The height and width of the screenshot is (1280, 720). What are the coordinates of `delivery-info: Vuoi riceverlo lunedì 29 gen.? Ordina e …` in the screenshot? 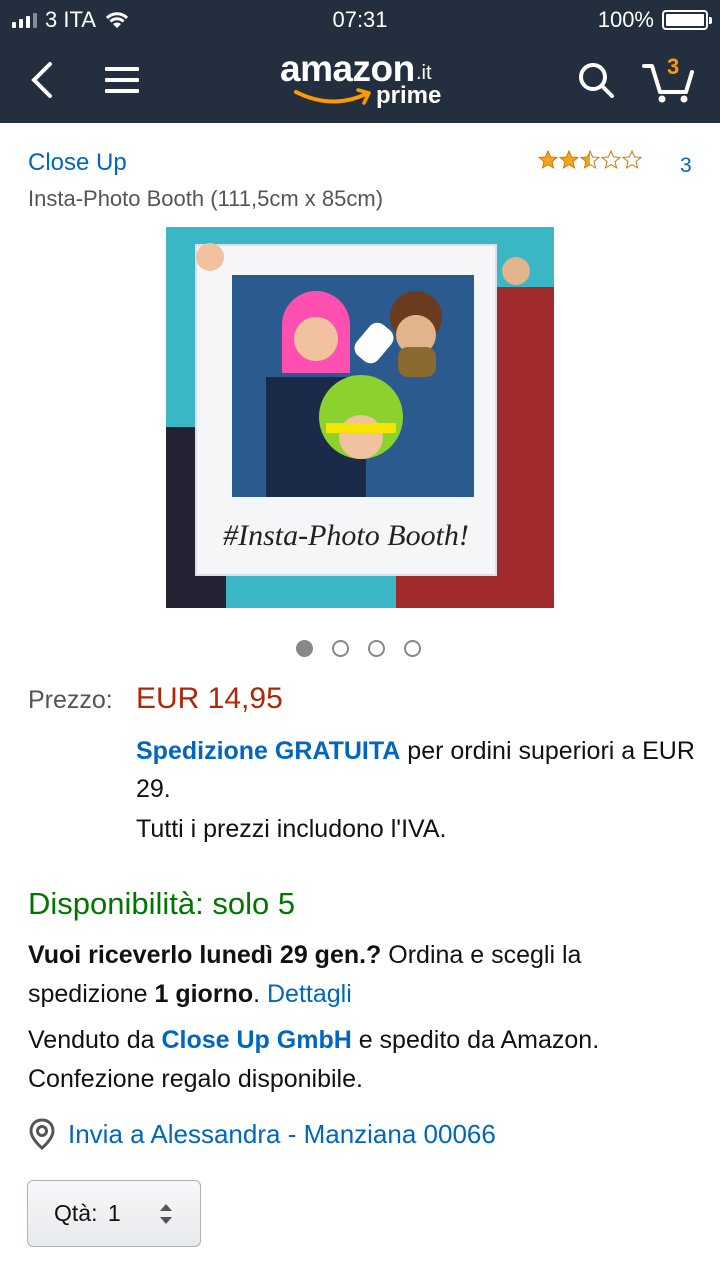 It's located at (363, 975).